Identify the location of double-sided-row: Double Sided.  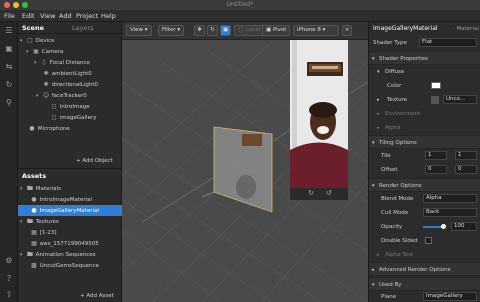
(424, 241).